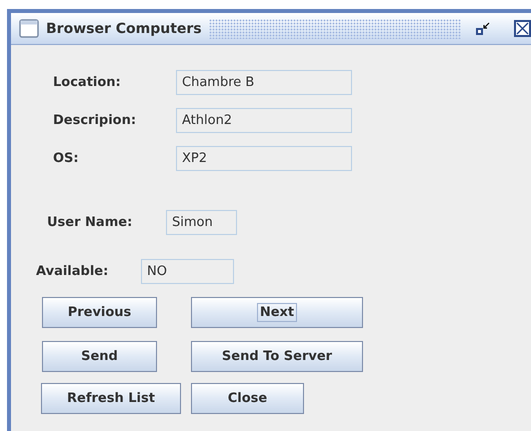  Describe the element at coordinates (264, 120) in the screenshot. I see `input-field: Athlon2` at that location.